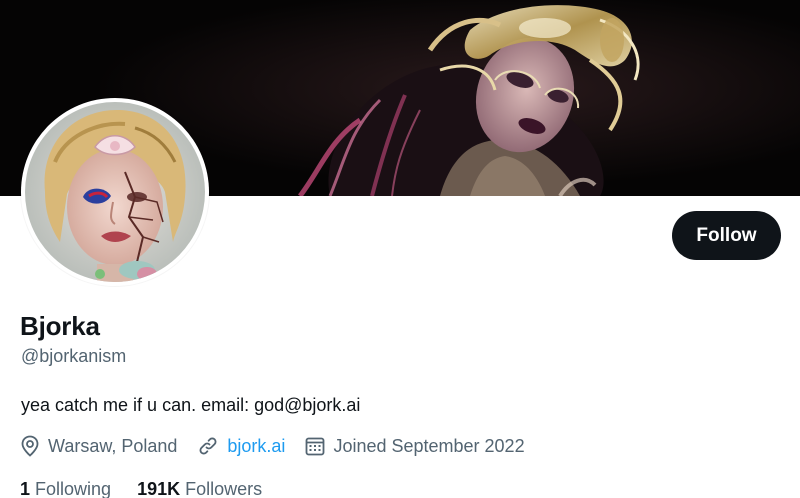 This screenshot has height=498, width=800. What do you see at coordinates (25, 488) in the screenshot?
I see `following-count: 1` at bounding box center [25, 488].